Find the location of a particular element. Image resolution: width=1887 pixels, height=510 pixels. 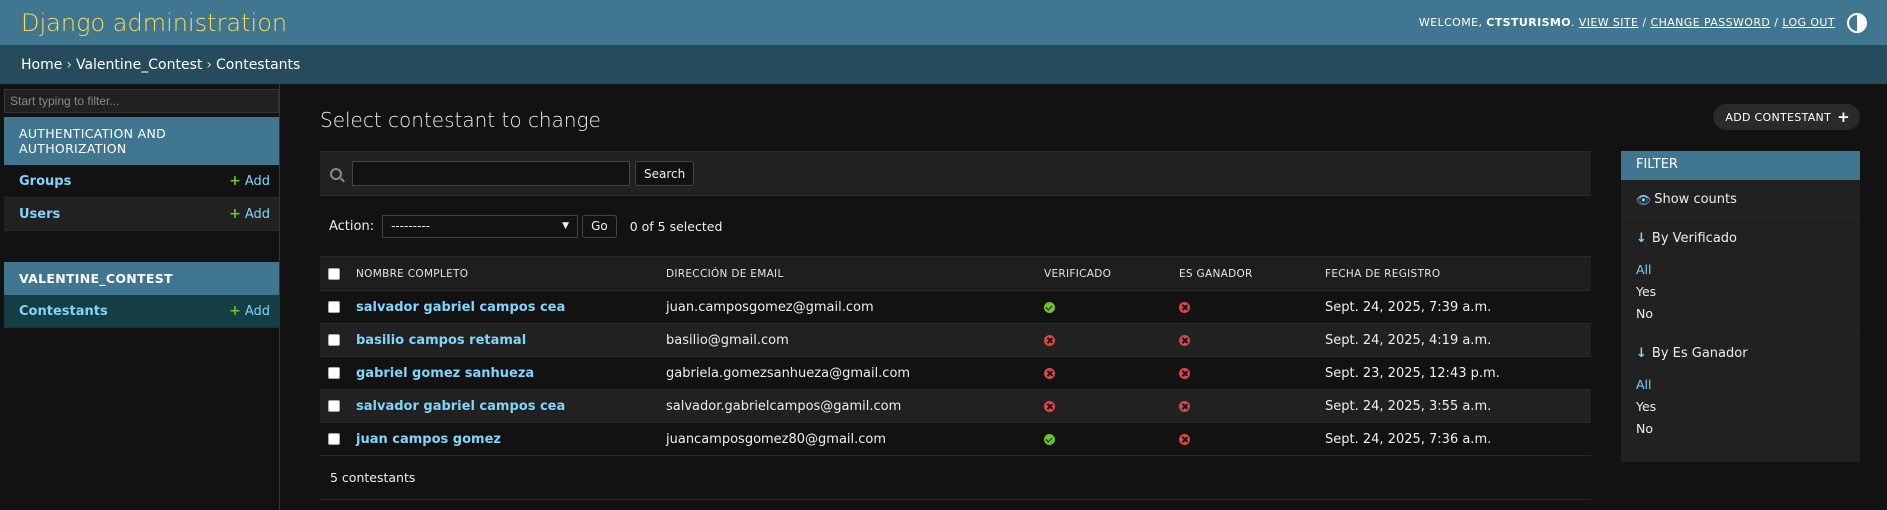

add-contestants-button: + Add is located at coordinates (249, 311).